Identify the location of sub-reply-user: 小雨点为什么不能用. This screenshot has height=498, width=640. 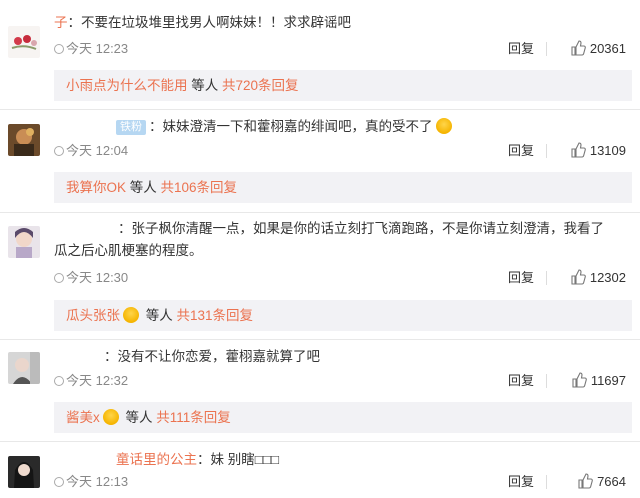
(127, 85).